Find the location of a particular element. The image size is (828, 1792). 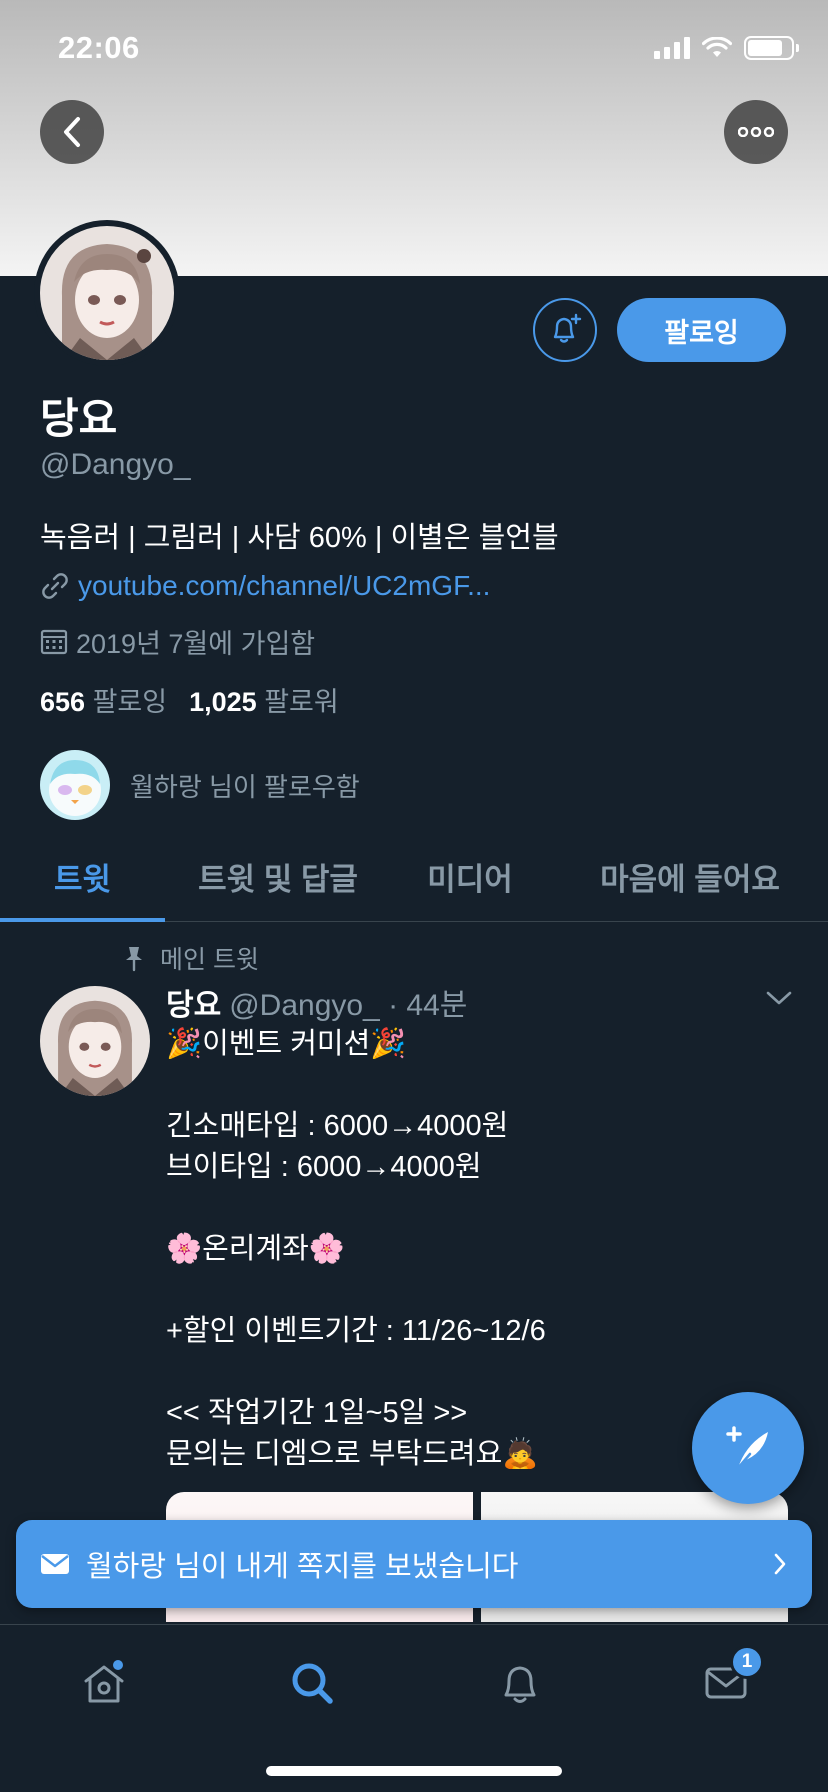

cellular-signal-icon is located at coordinates (672, 48).